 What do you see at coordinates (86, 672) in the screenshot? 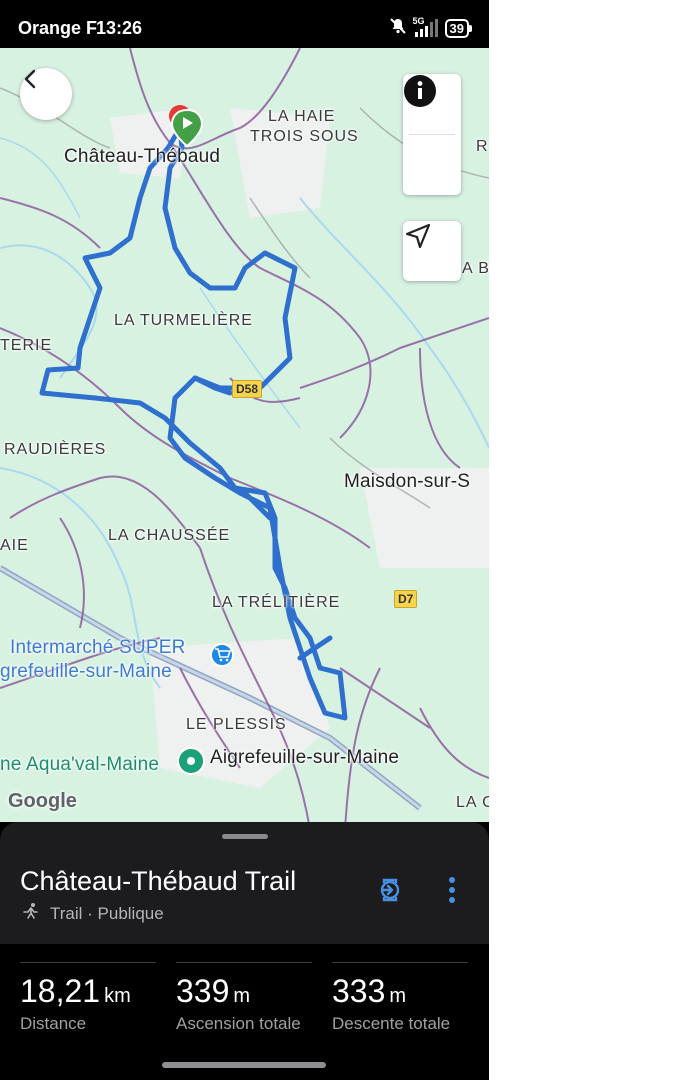
I see `map-label-aigrefeuille-sub: grefeuille-sur-Maine` at bounding box center [86, 672].